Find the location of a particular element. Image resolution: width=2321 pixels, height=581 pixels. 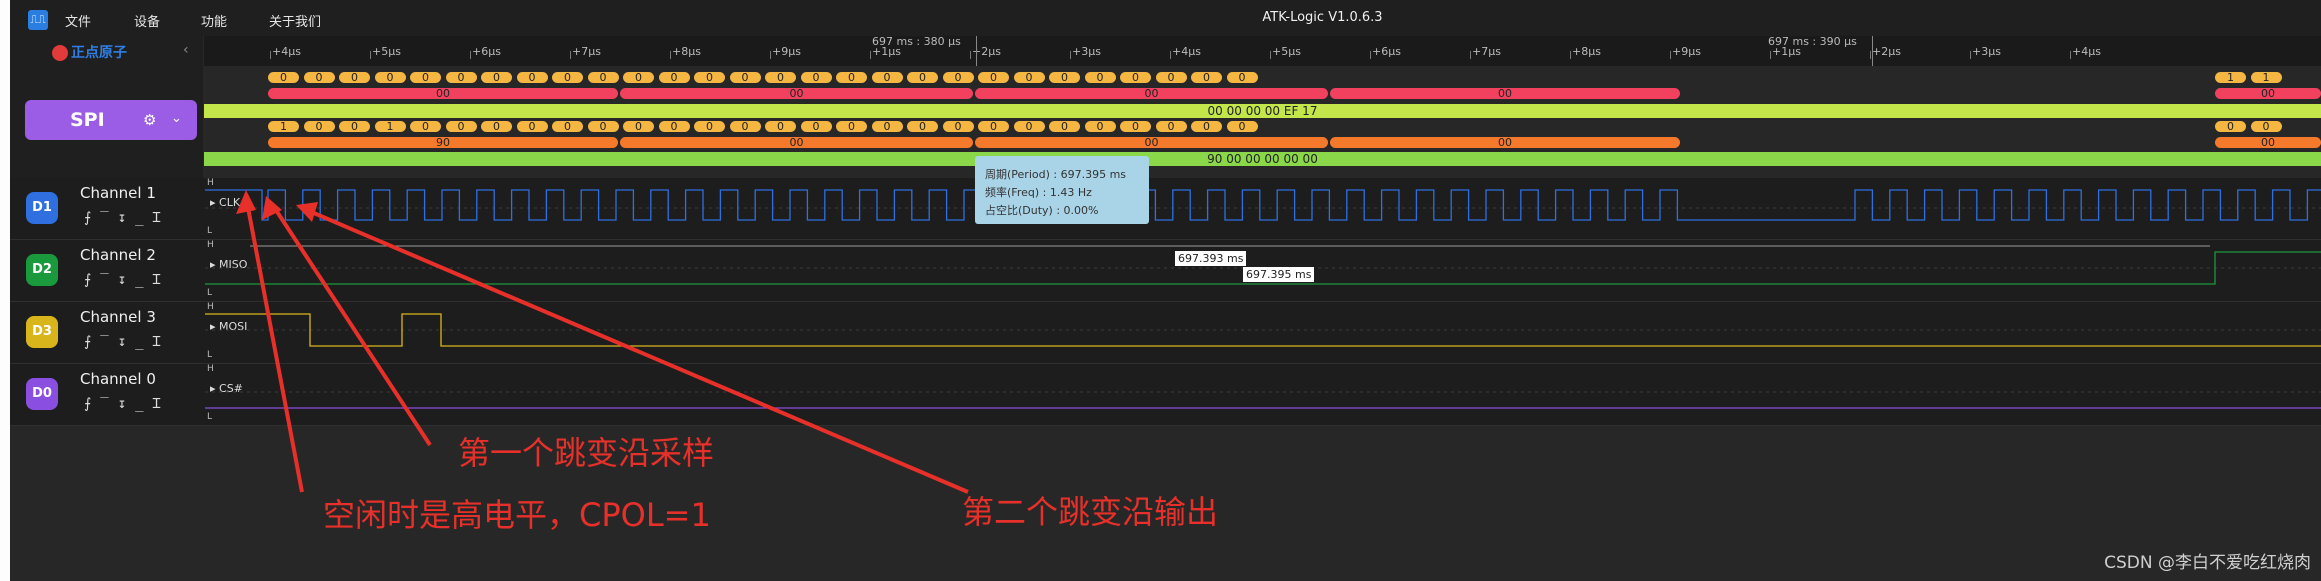

annotation-second-edge: 第二个跳变沿输出 is located at coordinates (1090, 512).